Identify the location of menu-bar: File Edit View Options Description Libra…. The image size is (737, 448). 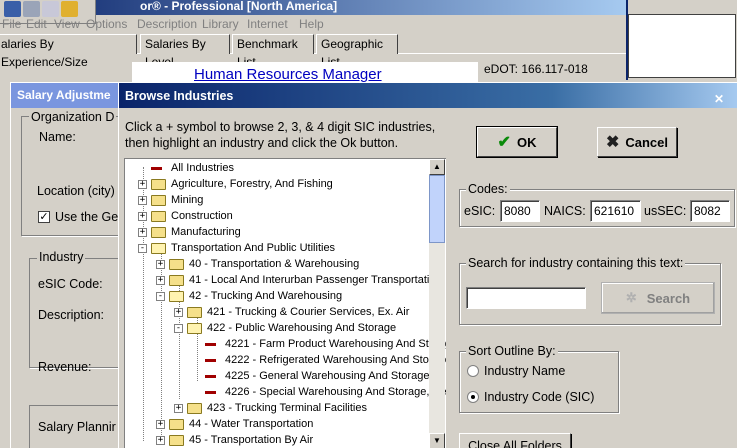
(313, 24).